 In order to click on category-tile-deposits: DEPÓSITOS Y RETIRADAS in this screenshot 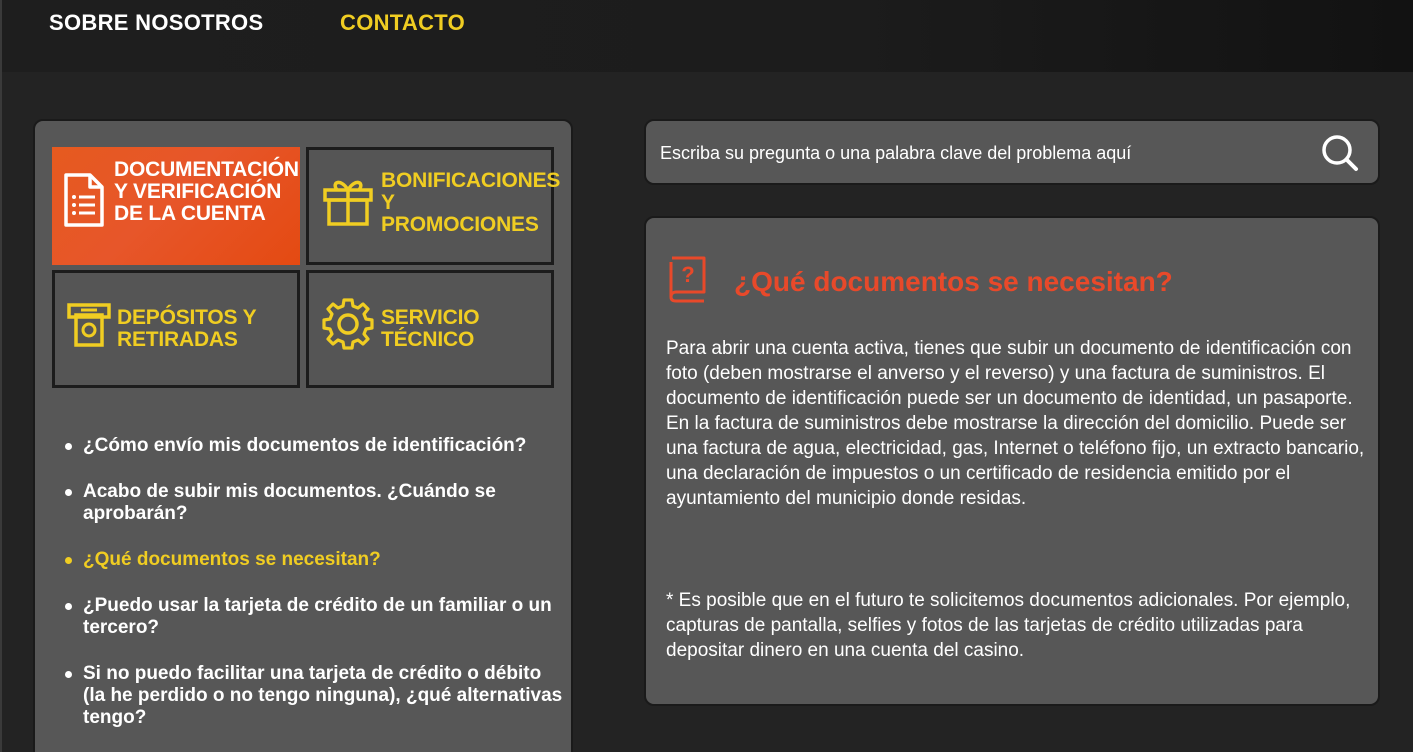, I will do `click(176, 329)`.